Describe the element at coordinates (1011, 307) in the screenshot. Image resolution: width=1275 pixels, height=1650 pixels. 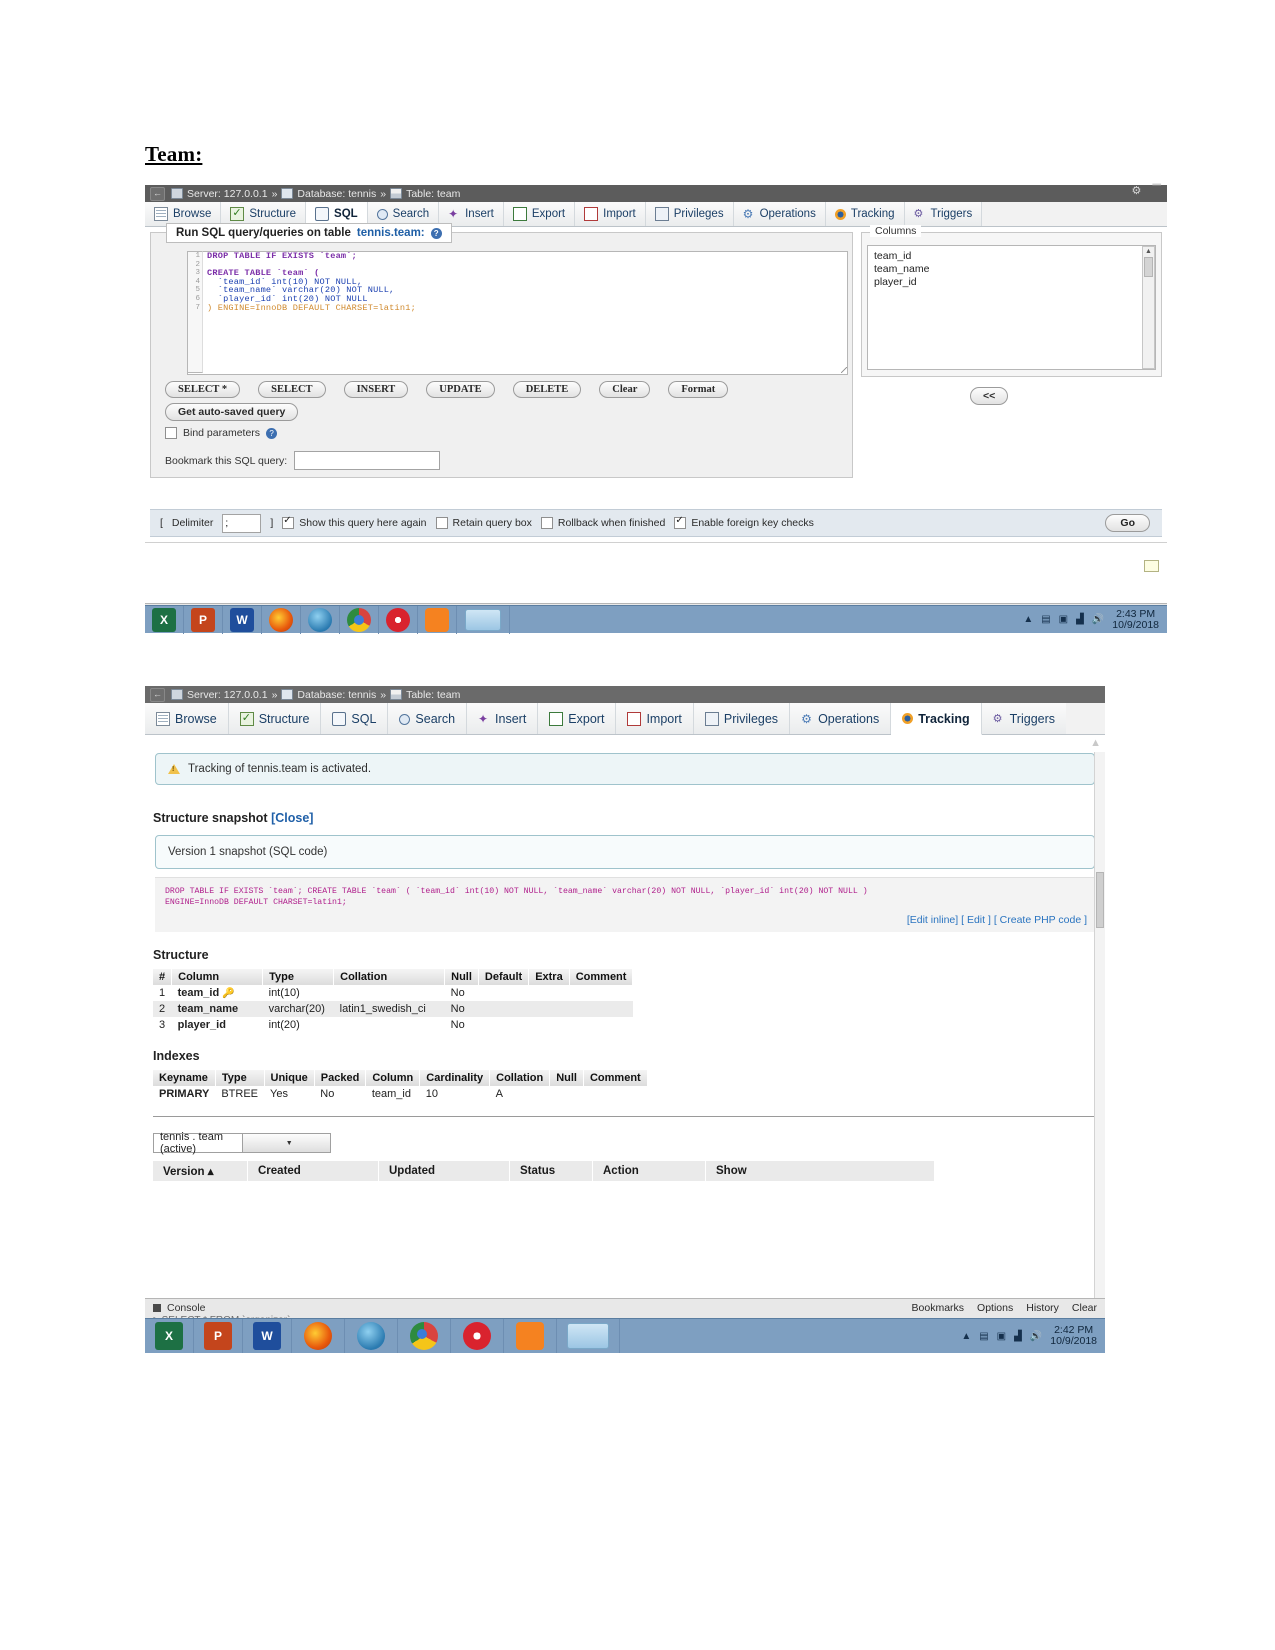
I see `columns-list: team_id team_name player_id` at that location.